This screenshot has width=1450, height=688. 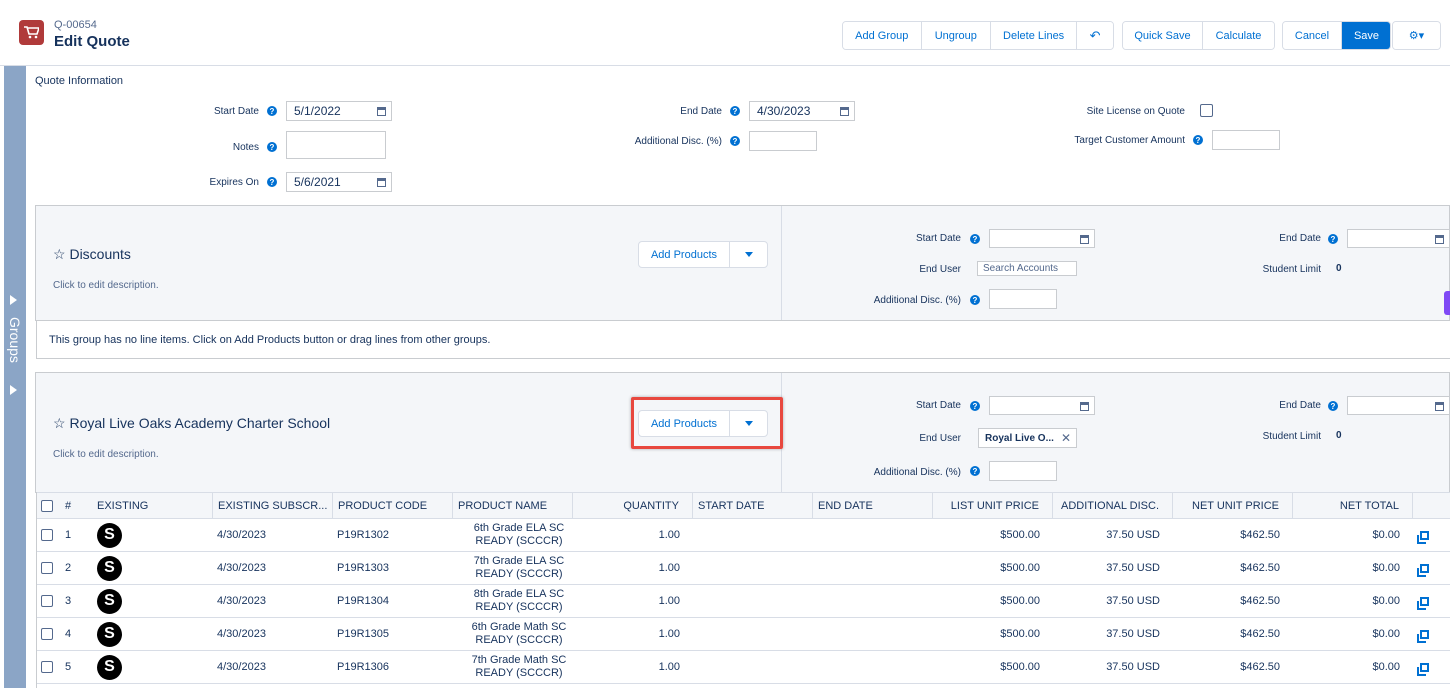 I want to click on col-header-additional-disc: ADDITIONAL DISC., so click(x=1113, y=506).